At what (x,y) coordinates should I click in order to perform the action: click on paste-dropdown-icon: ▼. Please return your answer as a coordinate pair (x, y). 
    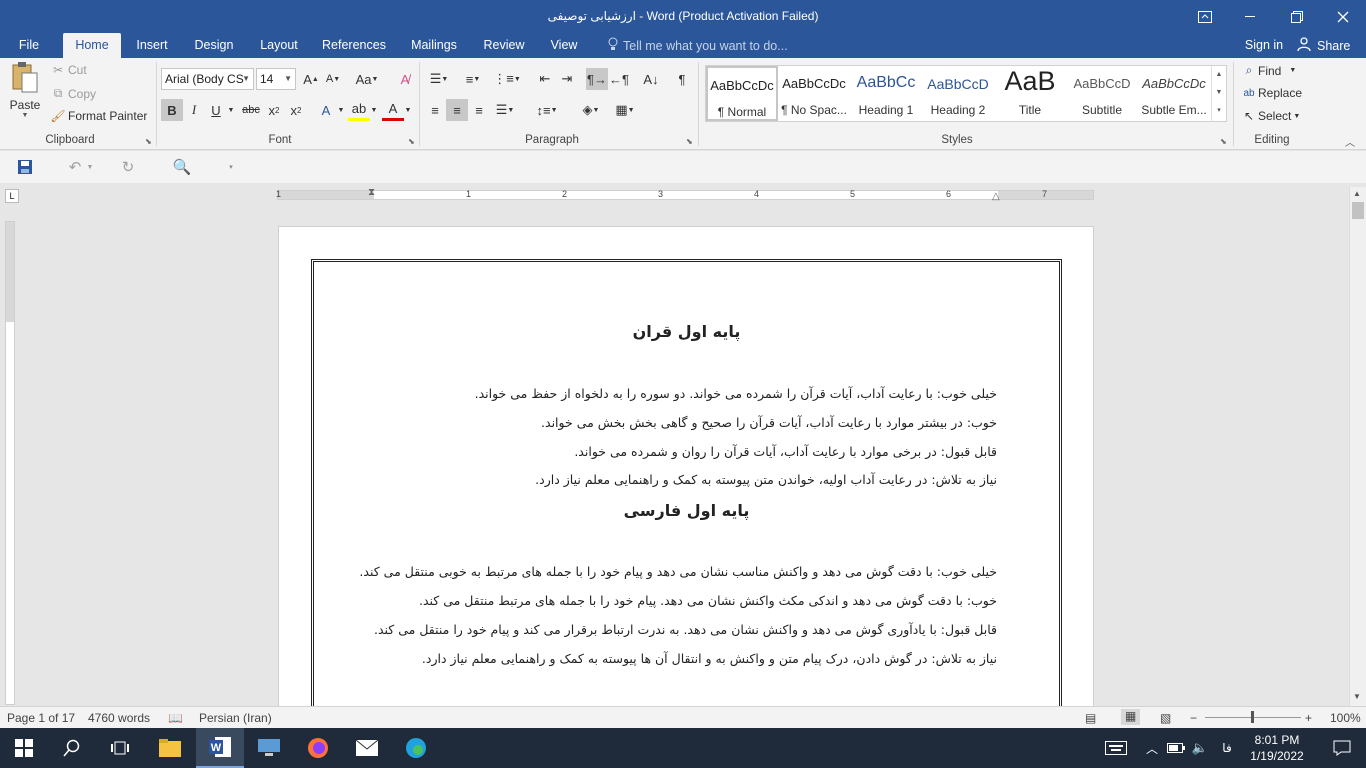
    Looking at the image, I should click on (25, 115).